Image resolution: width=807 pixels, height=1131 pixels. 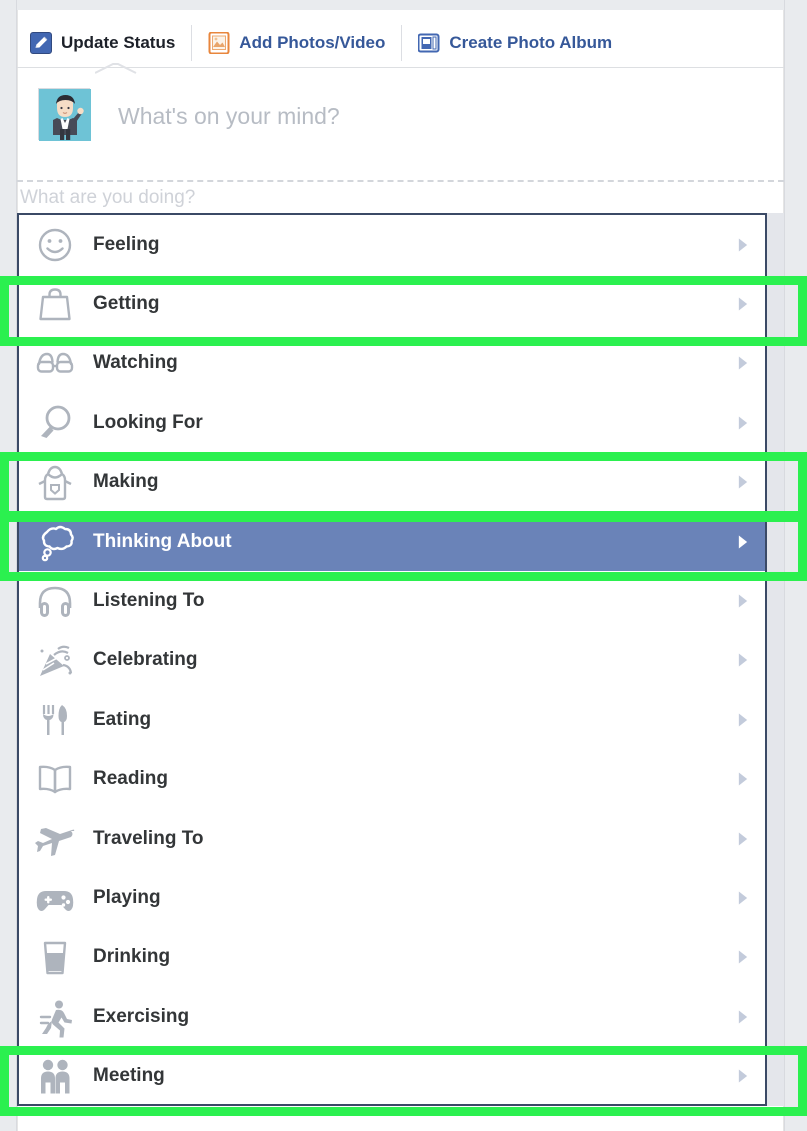 I want to click on tab-add-photos-video-label: Add Photos/Video, so click(x=312, y=42).